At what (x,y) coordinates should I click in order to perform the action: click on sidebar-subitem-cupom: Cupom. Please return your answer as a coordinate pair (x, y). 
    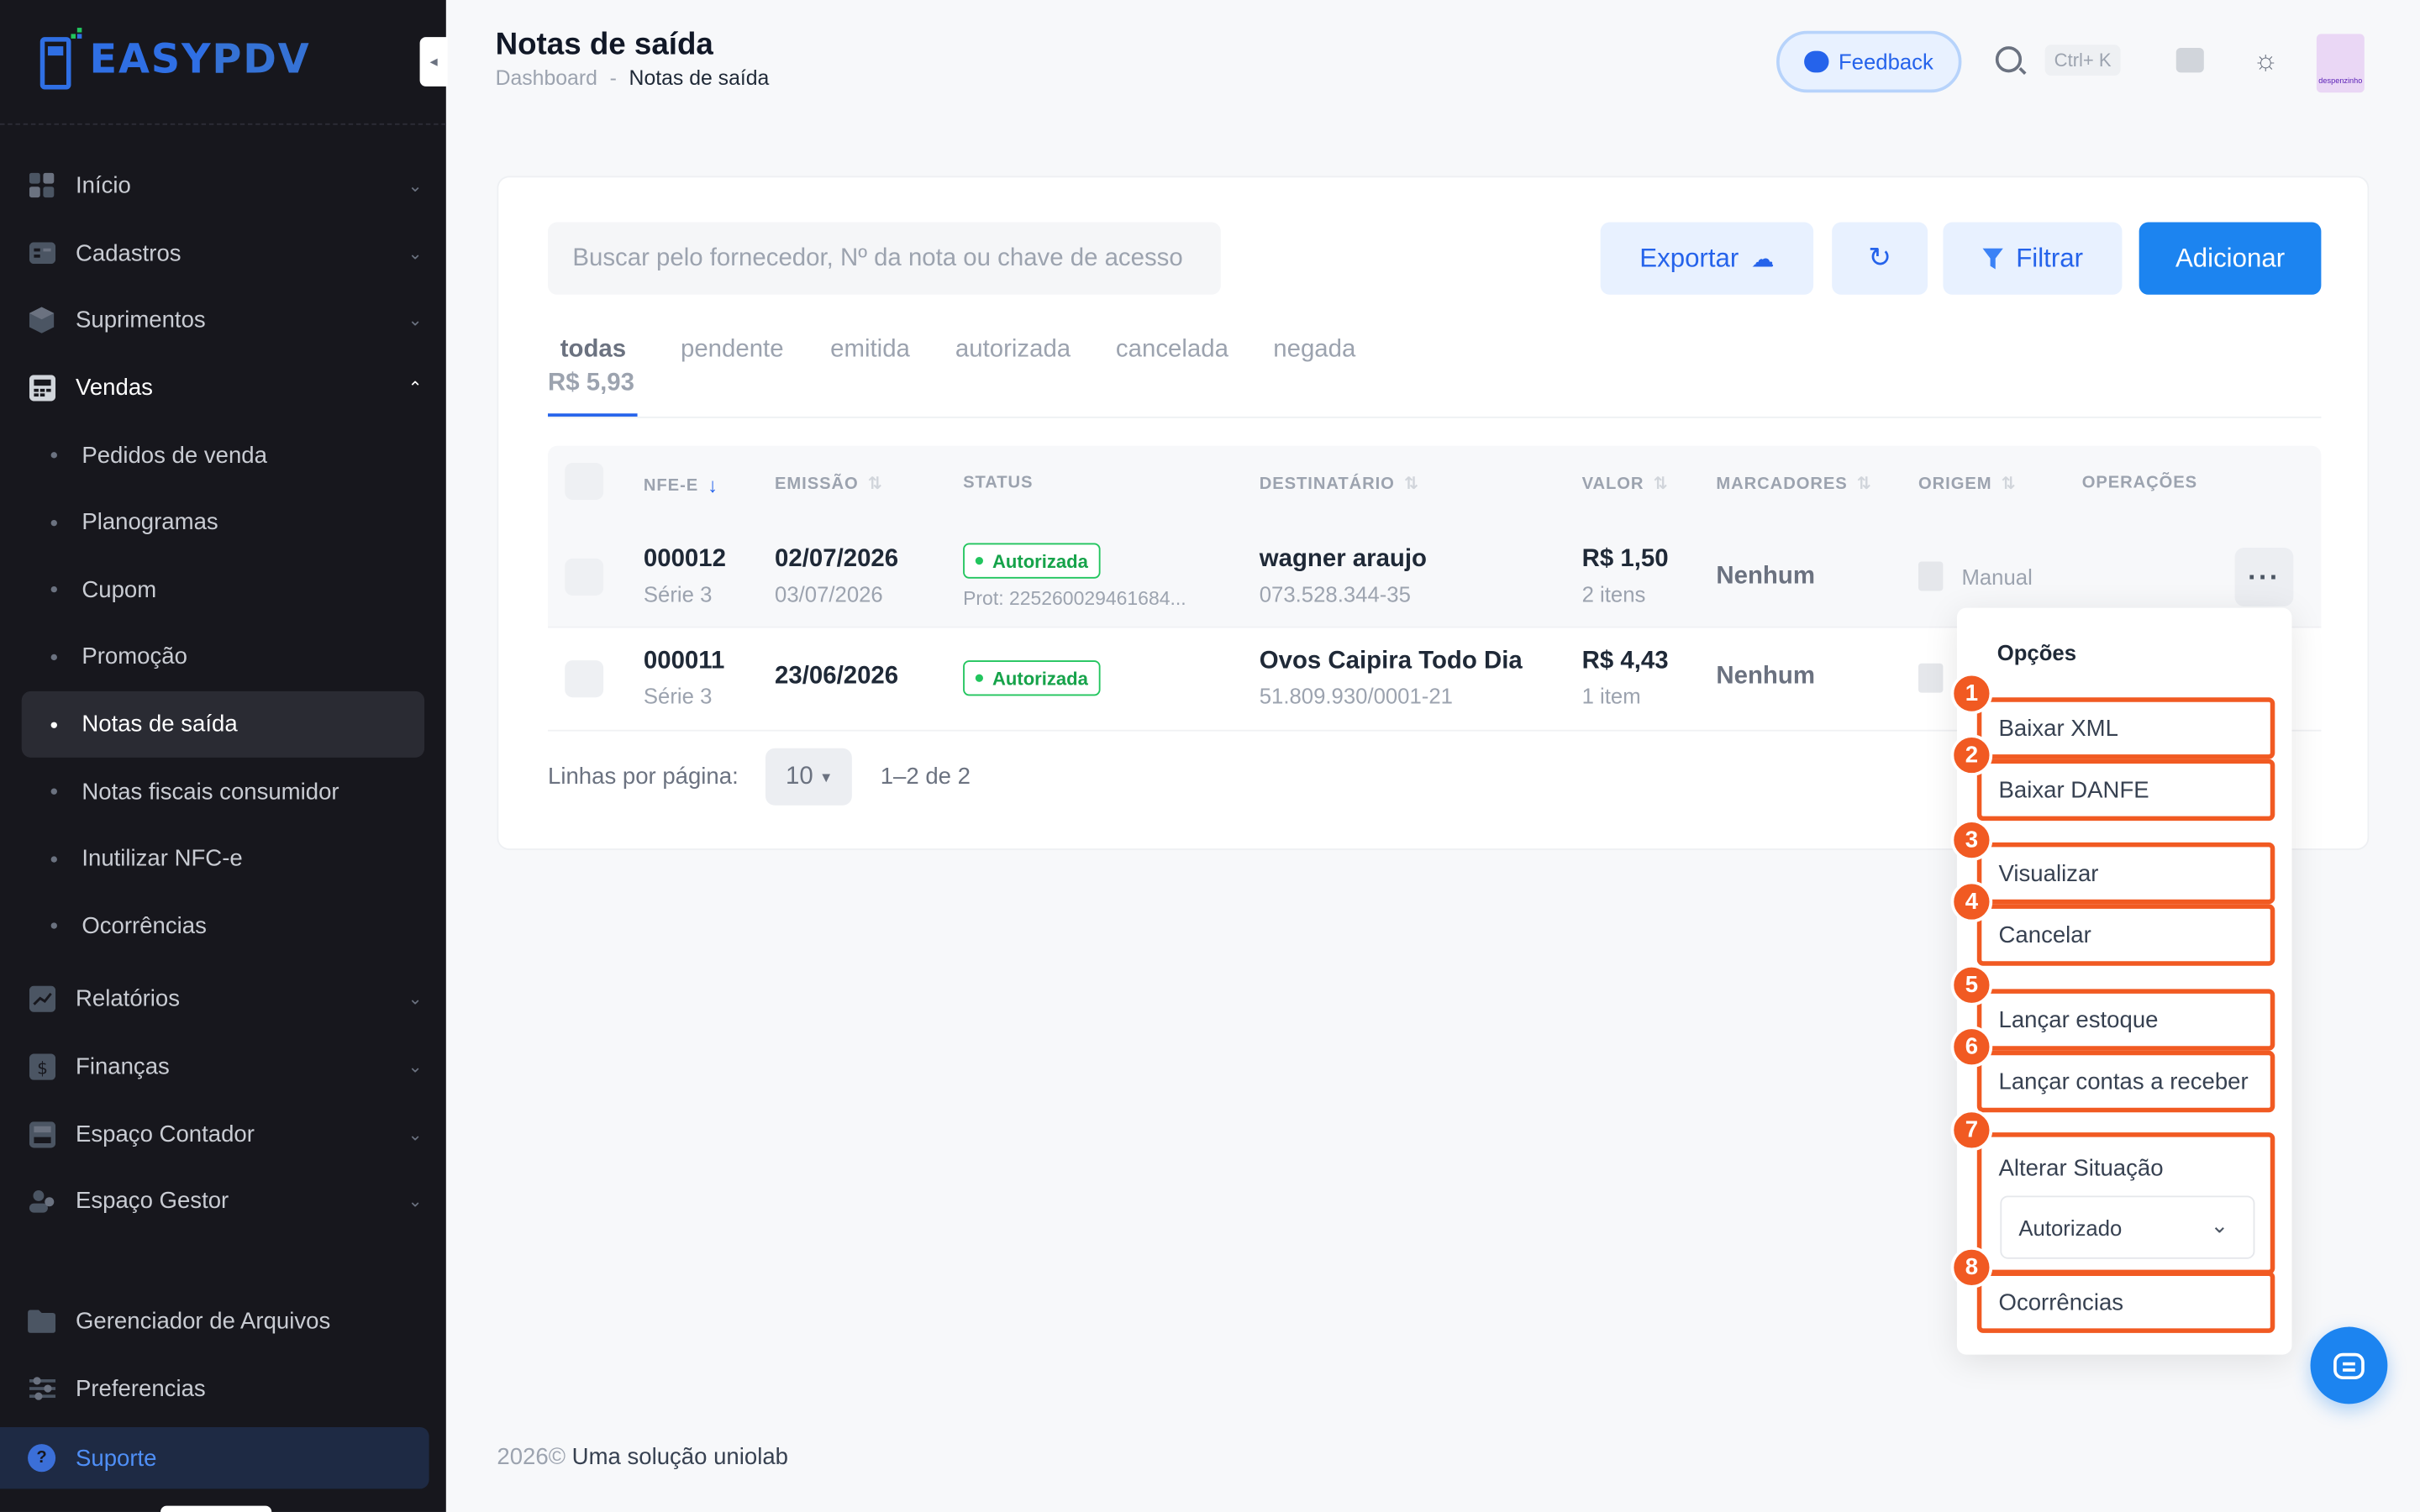
    Looking at the image, I should click on (223, 589).